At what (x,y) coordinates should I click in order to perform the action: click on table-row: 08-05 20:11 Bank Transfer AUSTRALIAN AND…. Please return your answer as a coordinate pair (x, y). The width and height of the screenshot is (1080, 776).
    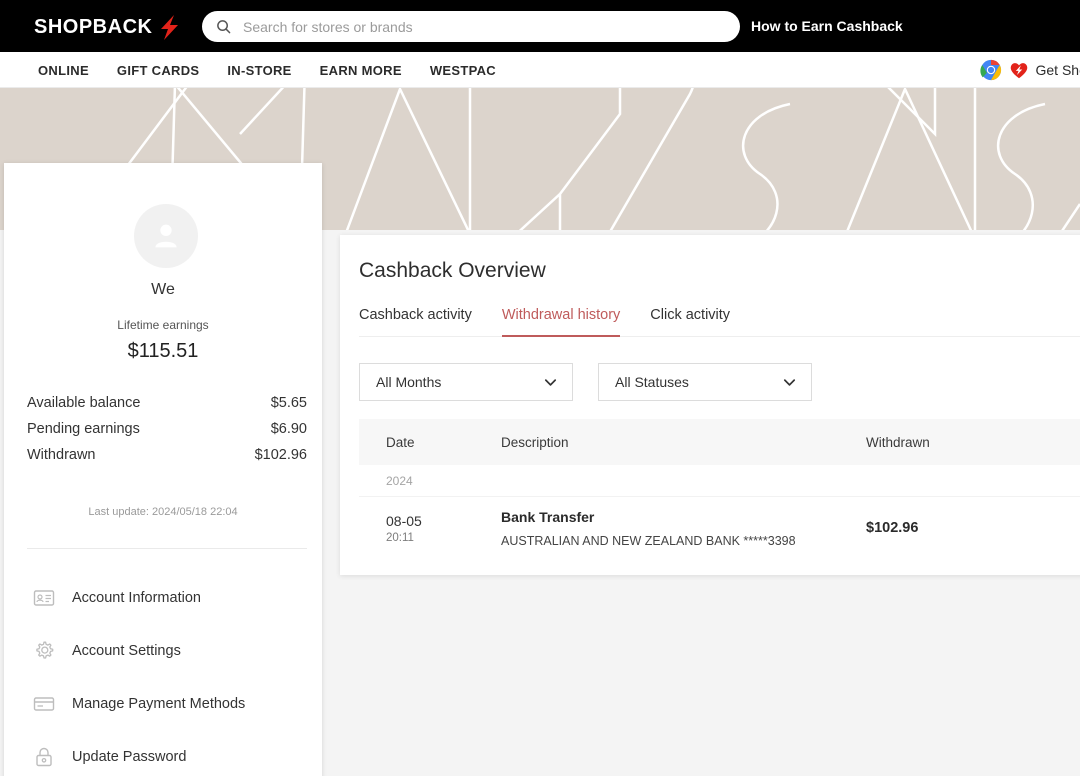
    Looking at the image, I should click on (719, 528).